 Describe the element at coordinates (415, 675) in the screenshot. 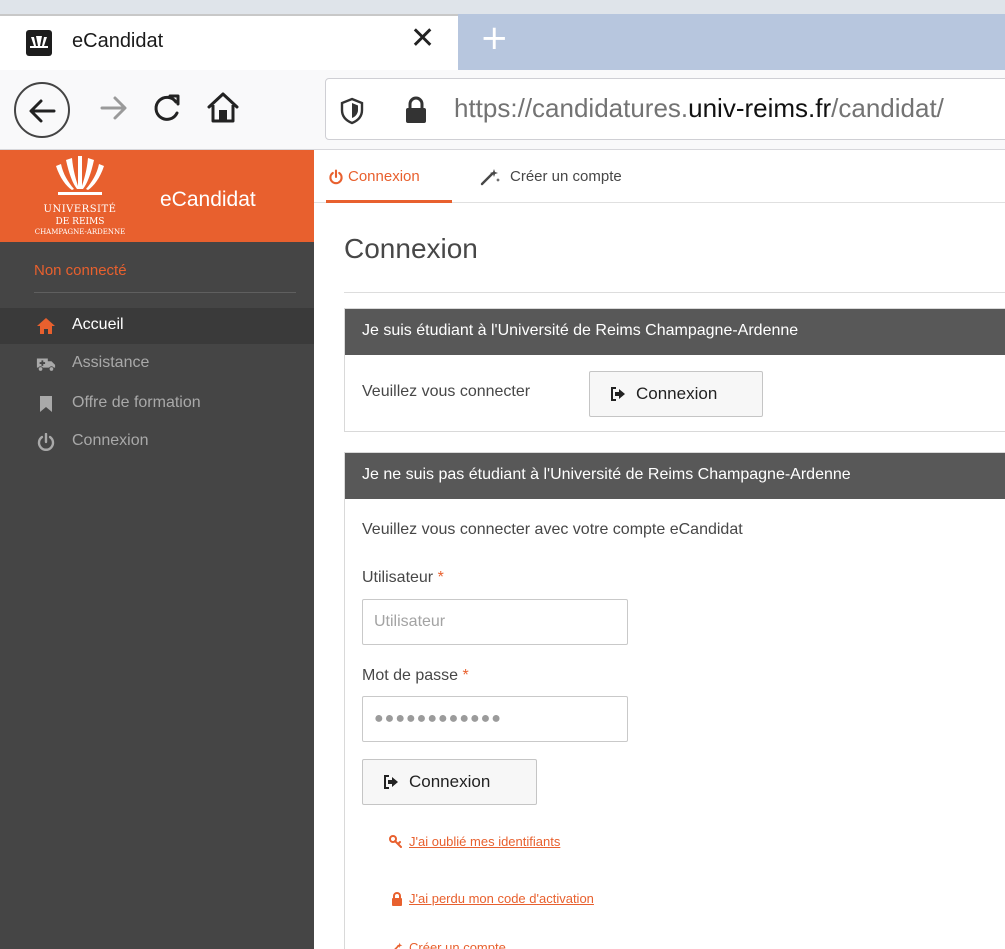

I see `password-label: Mot de passe *` at that location.